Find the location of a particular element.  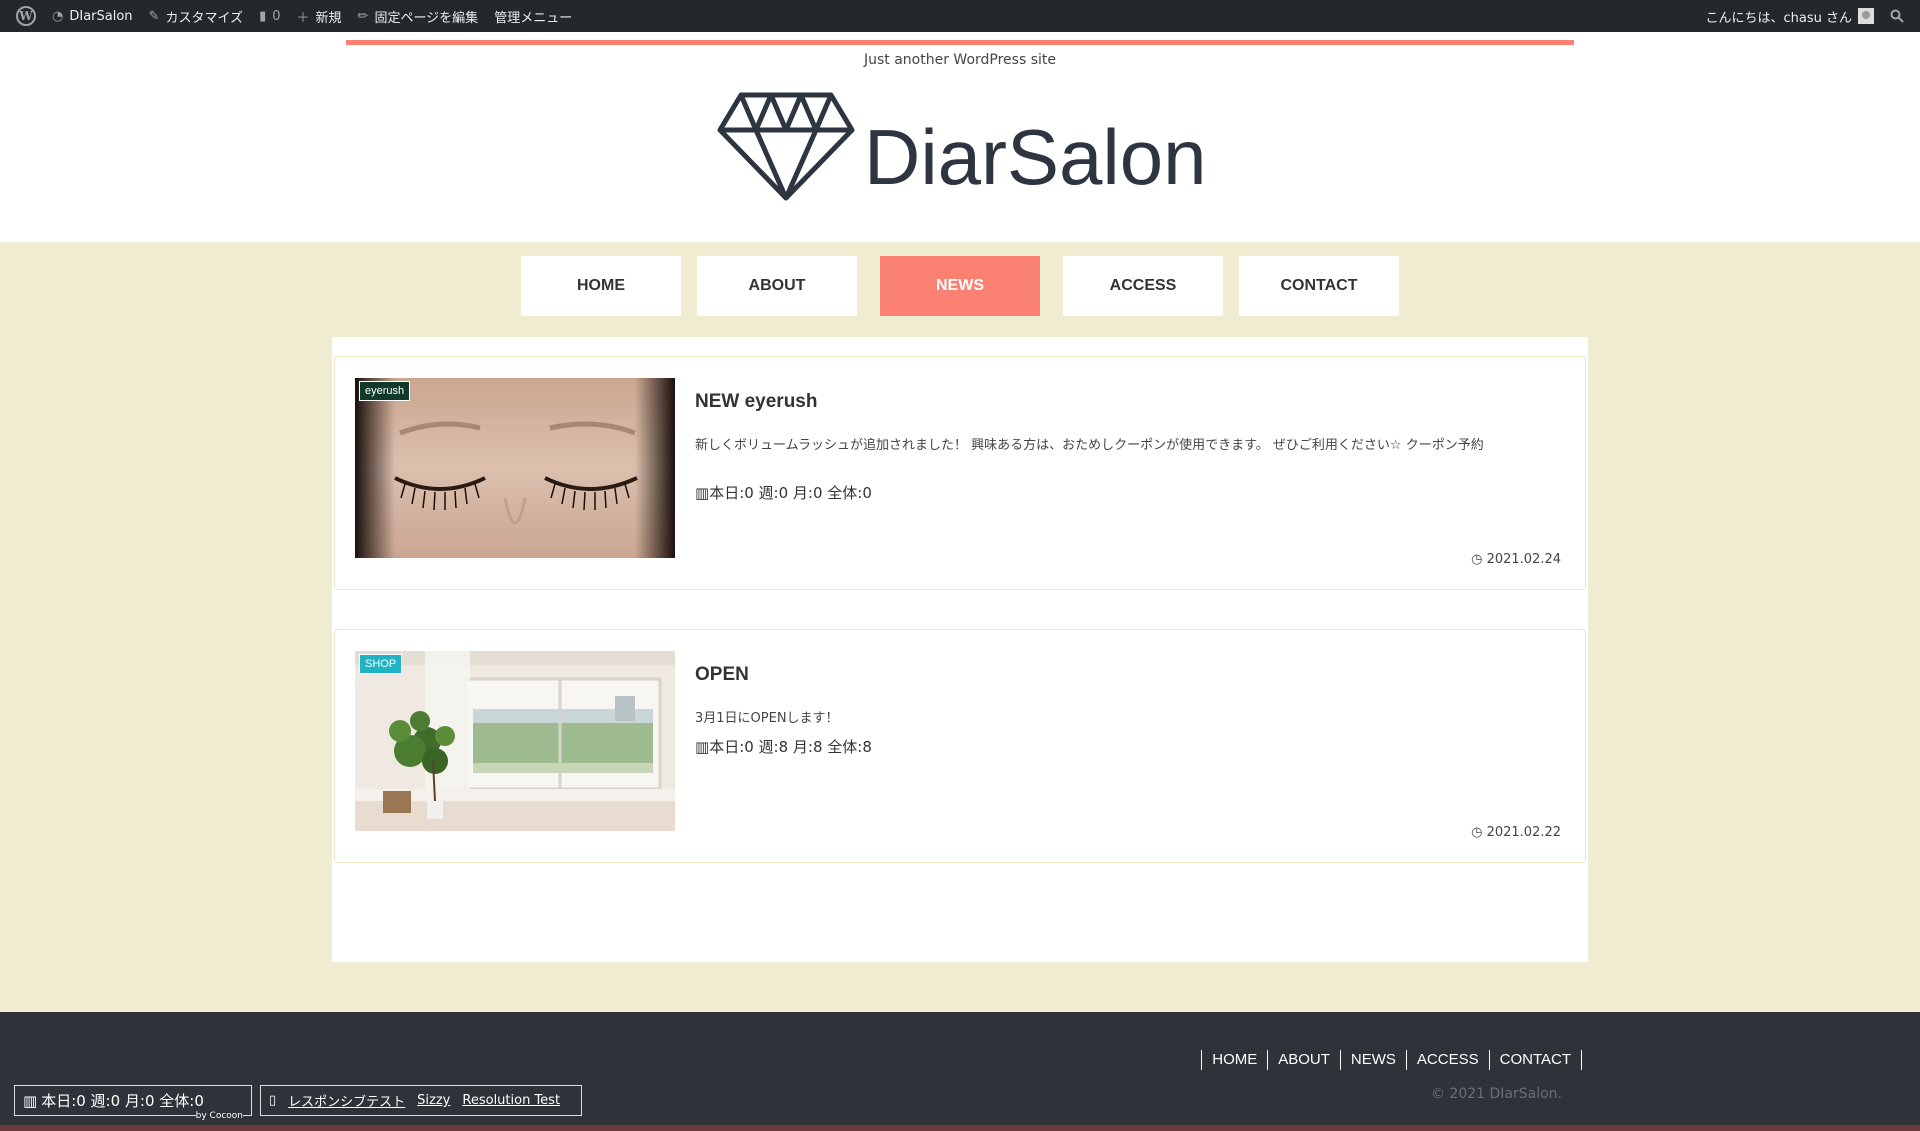

nav-item-access: ACCESS is located at coordinates (1143, 286).